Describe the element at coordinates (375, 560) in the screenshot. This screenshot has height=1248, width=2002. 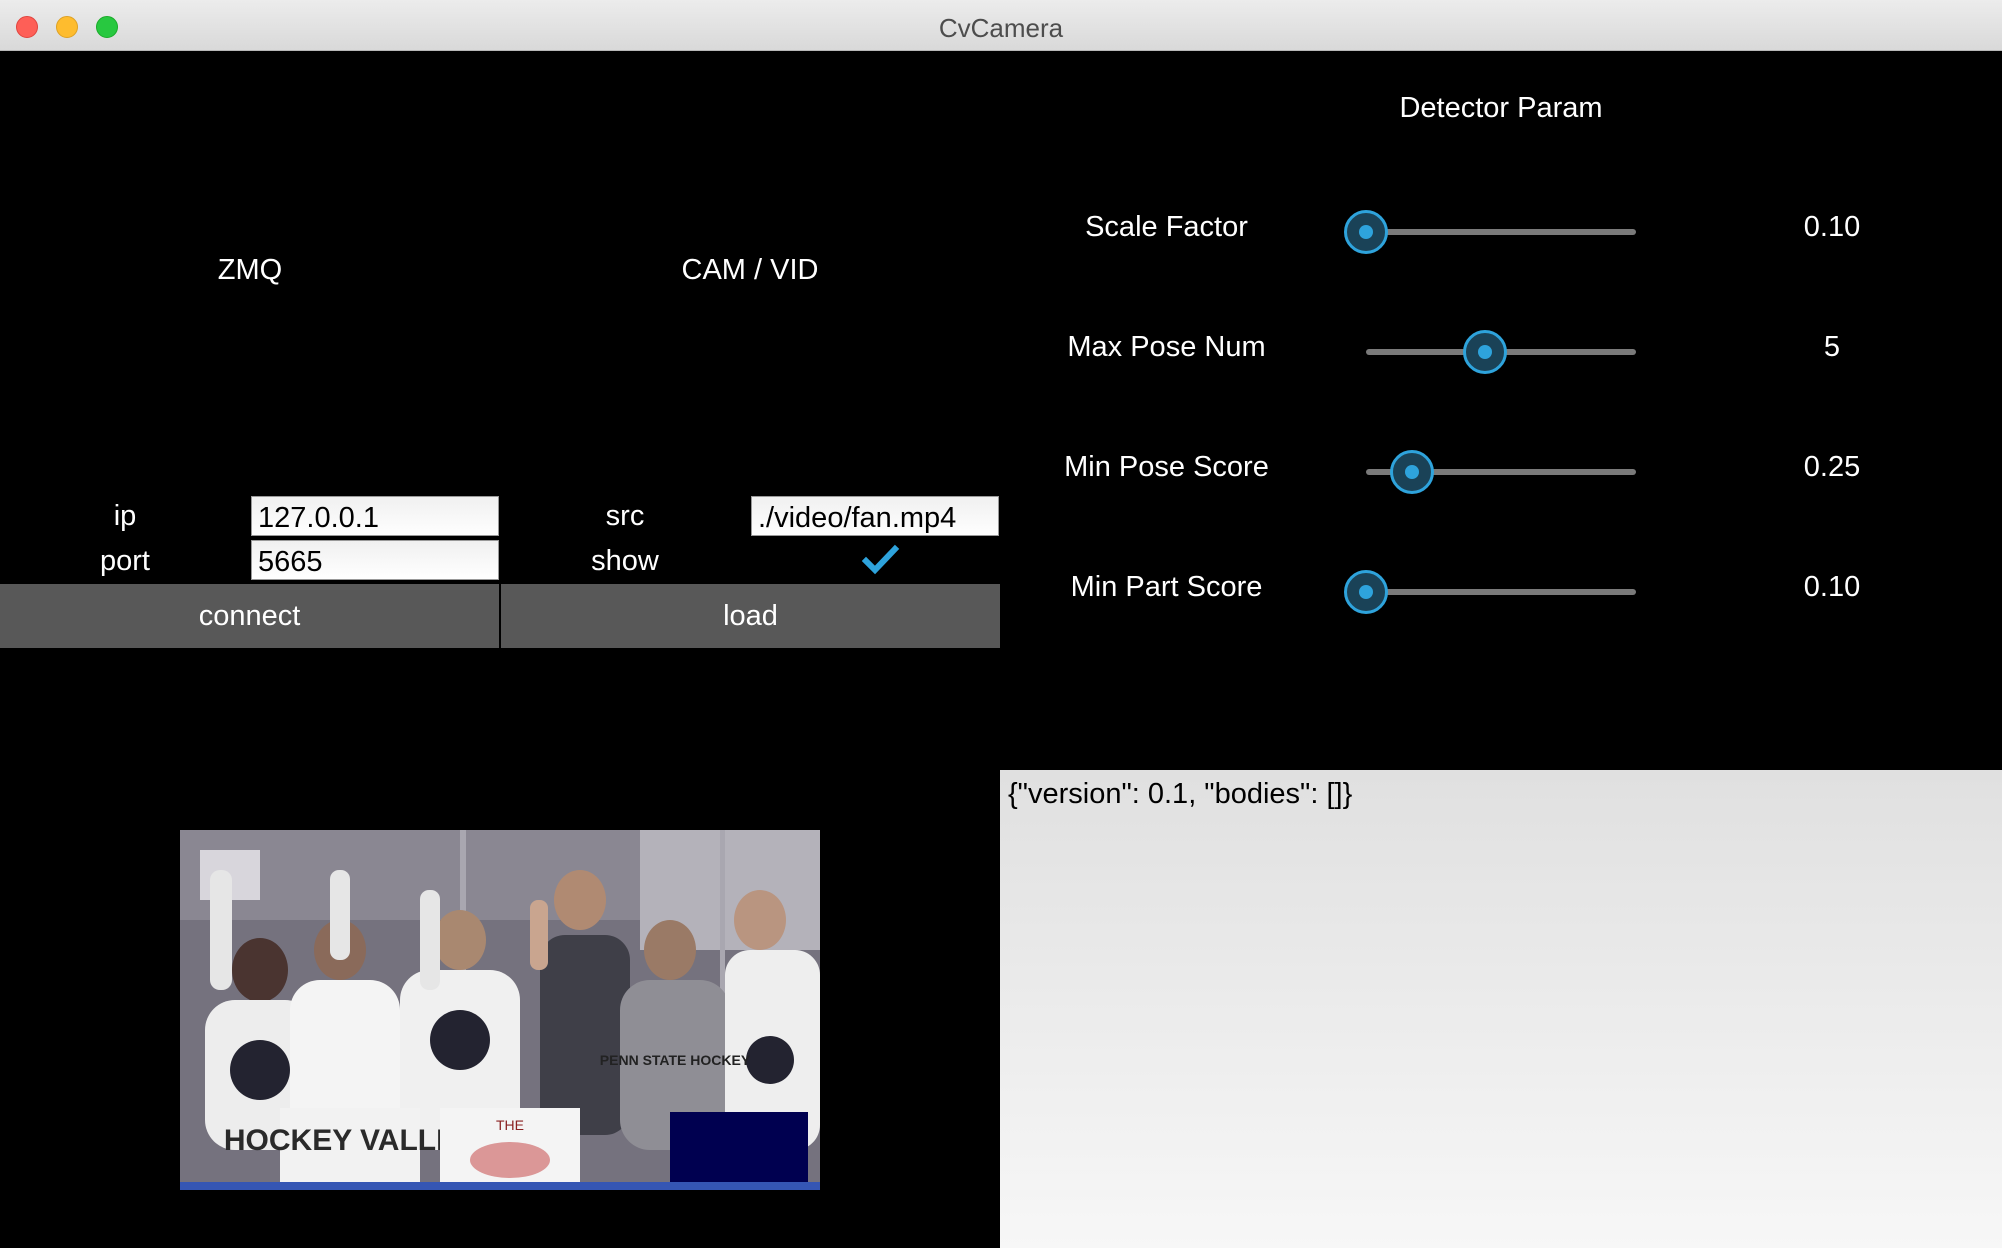
I see `port-input: 5665` at that location.